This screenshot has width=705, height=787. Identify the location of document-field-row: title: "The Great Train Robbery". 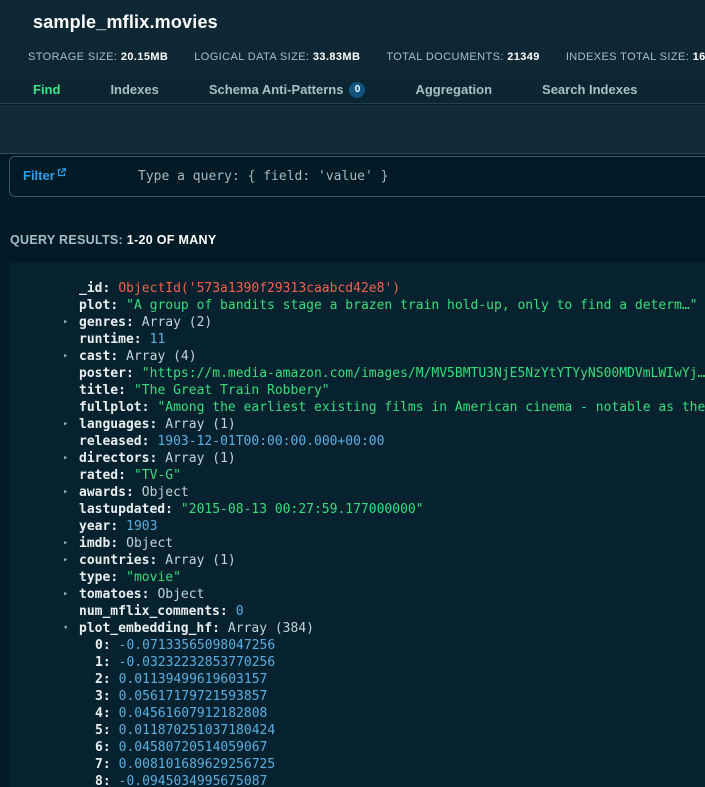
(357, 390).